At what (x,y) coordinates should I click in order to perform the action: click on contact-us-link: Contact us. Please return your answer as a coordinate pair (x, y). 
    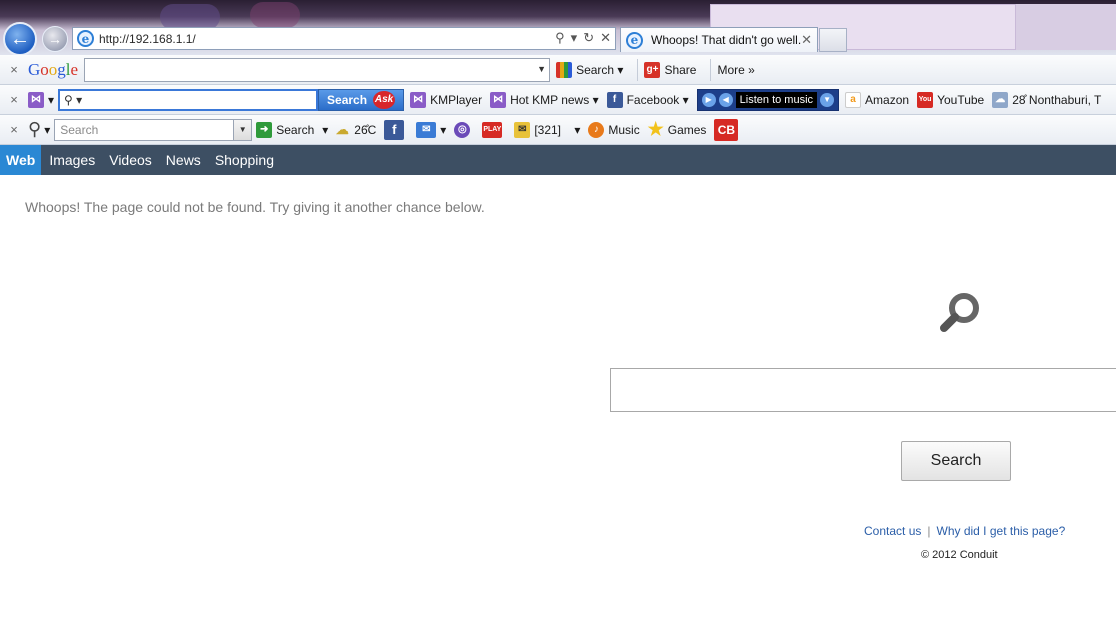
    Looking at the image, I should click on (892, 531).